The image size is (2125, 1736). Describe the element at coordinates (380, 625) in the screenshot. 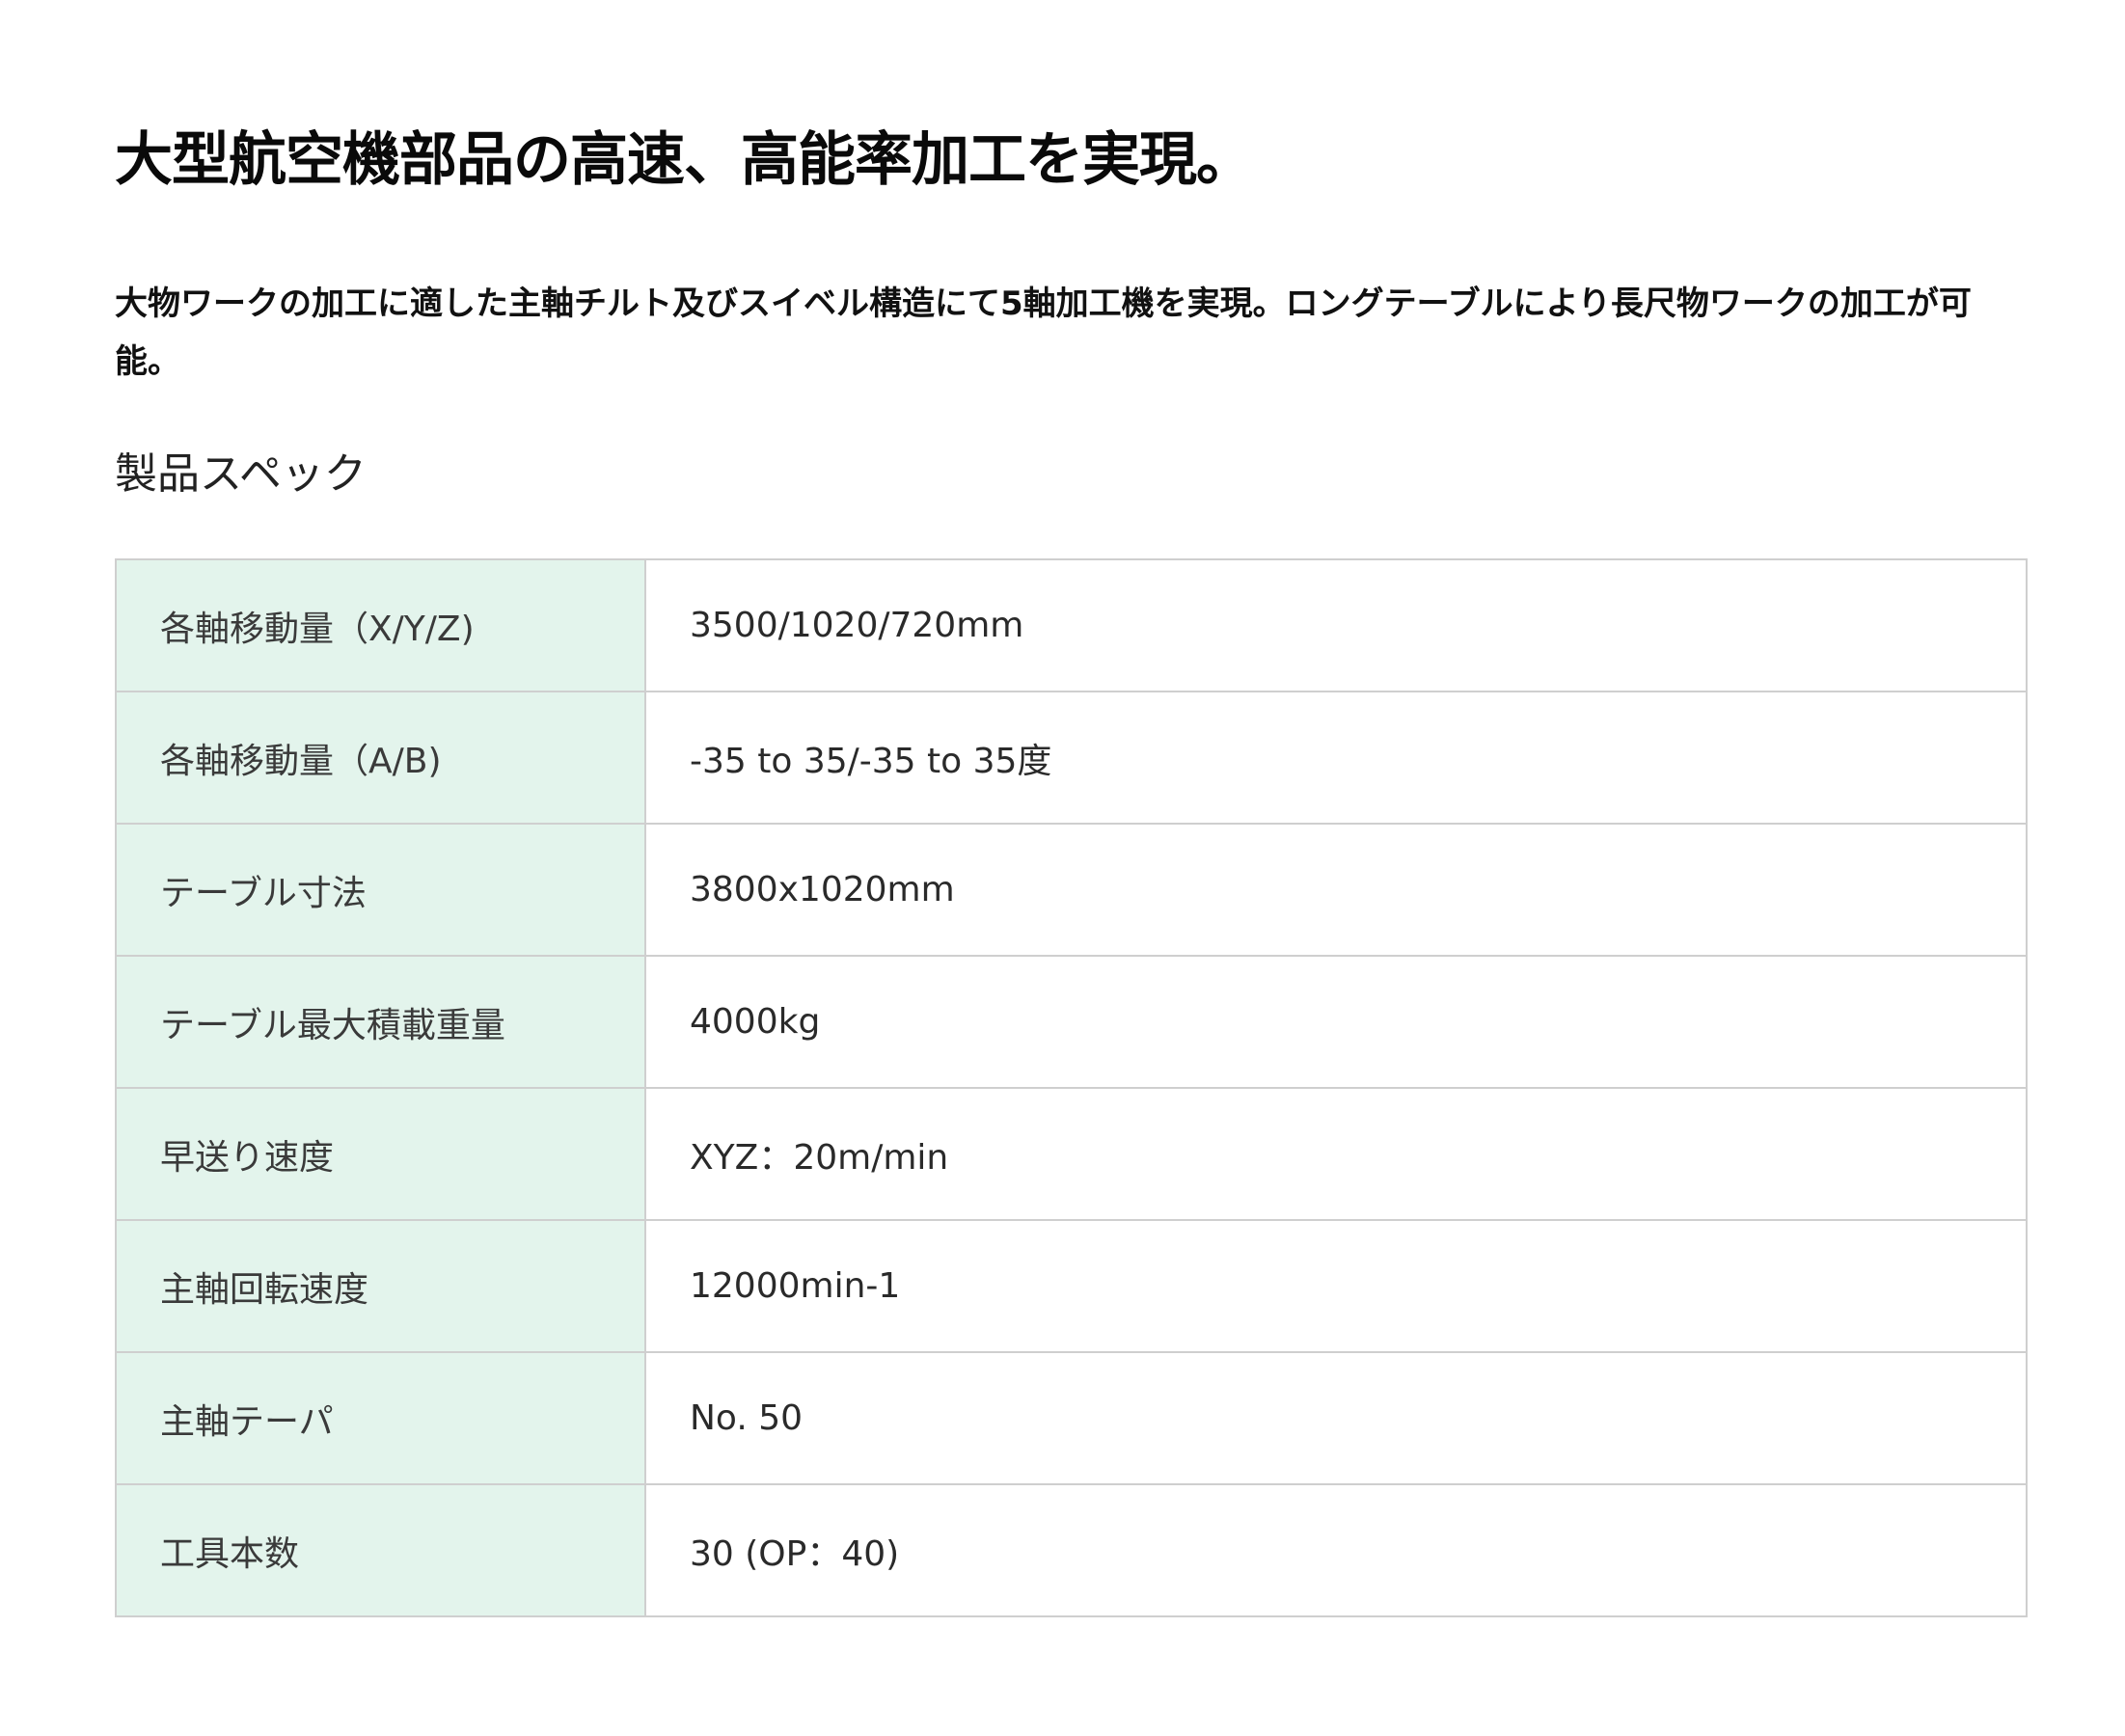

I see `spec-label: 各軸移動量（X/Y/Z)` at that location.